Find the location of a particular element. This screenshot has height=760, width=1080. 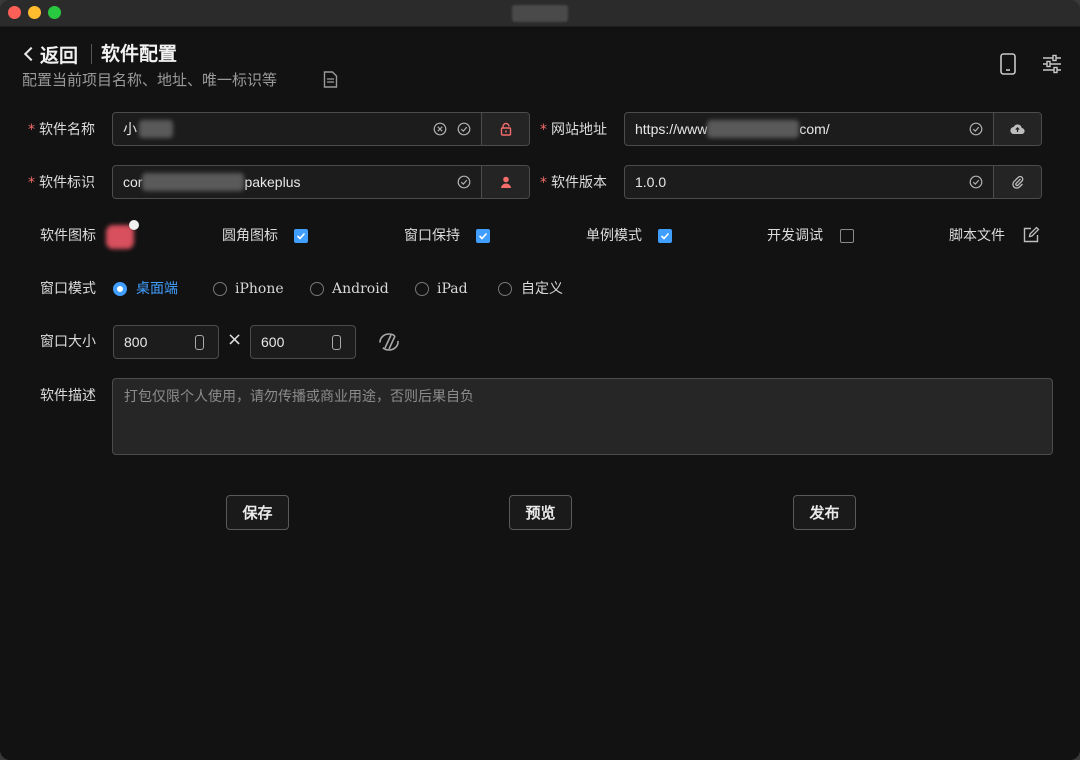

url-redacted is located at coordinates (753, 129).